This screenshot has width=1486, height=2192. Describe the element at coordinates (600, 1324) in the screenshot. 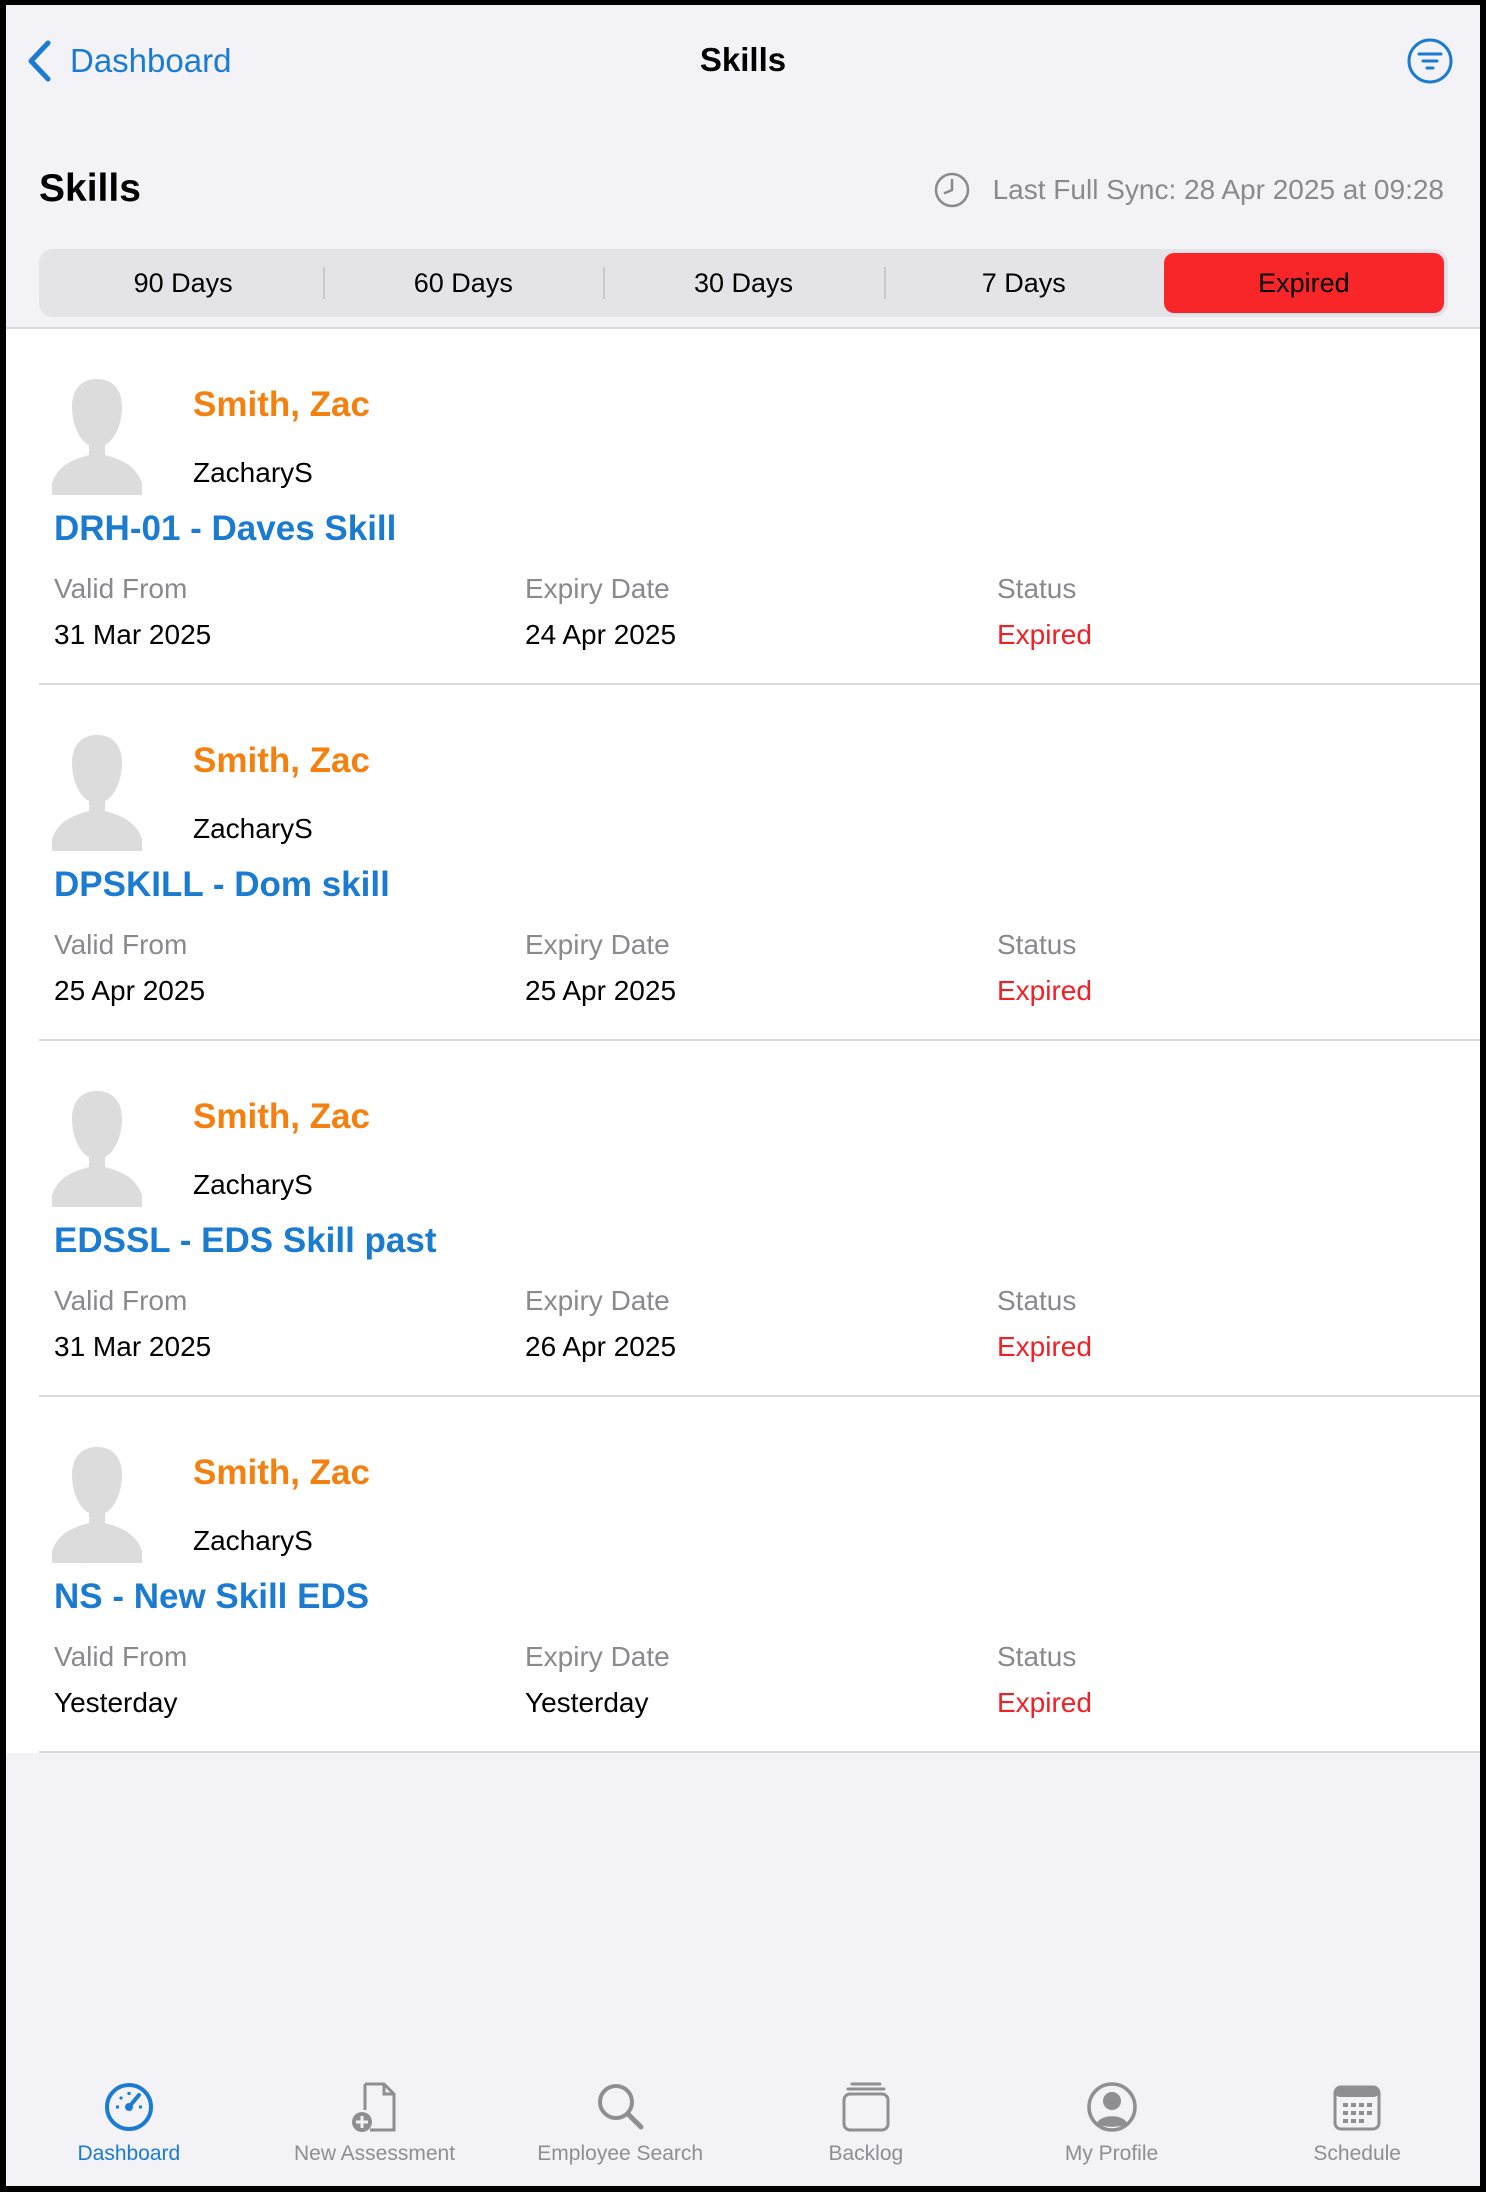

I see `expiry-date-column: Expiry Date 26 Apr 2025` at that location.